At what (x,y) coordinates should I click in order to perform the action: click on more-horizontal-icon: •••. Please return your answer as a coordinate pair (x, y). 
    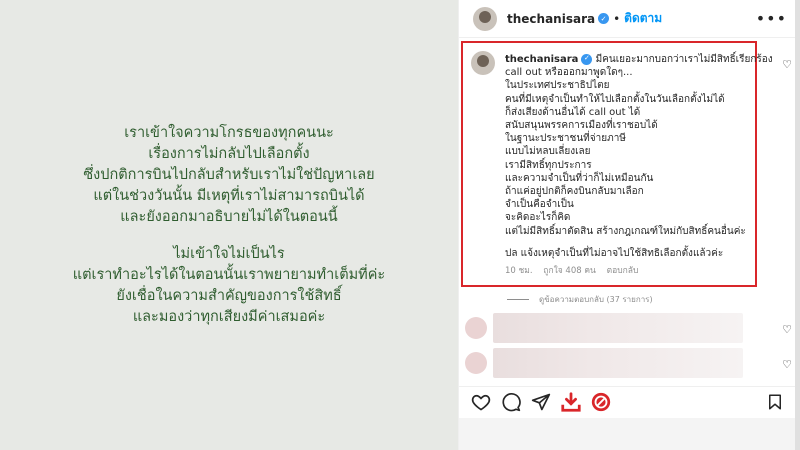
    Looking at the image, I should click on (771, 18).